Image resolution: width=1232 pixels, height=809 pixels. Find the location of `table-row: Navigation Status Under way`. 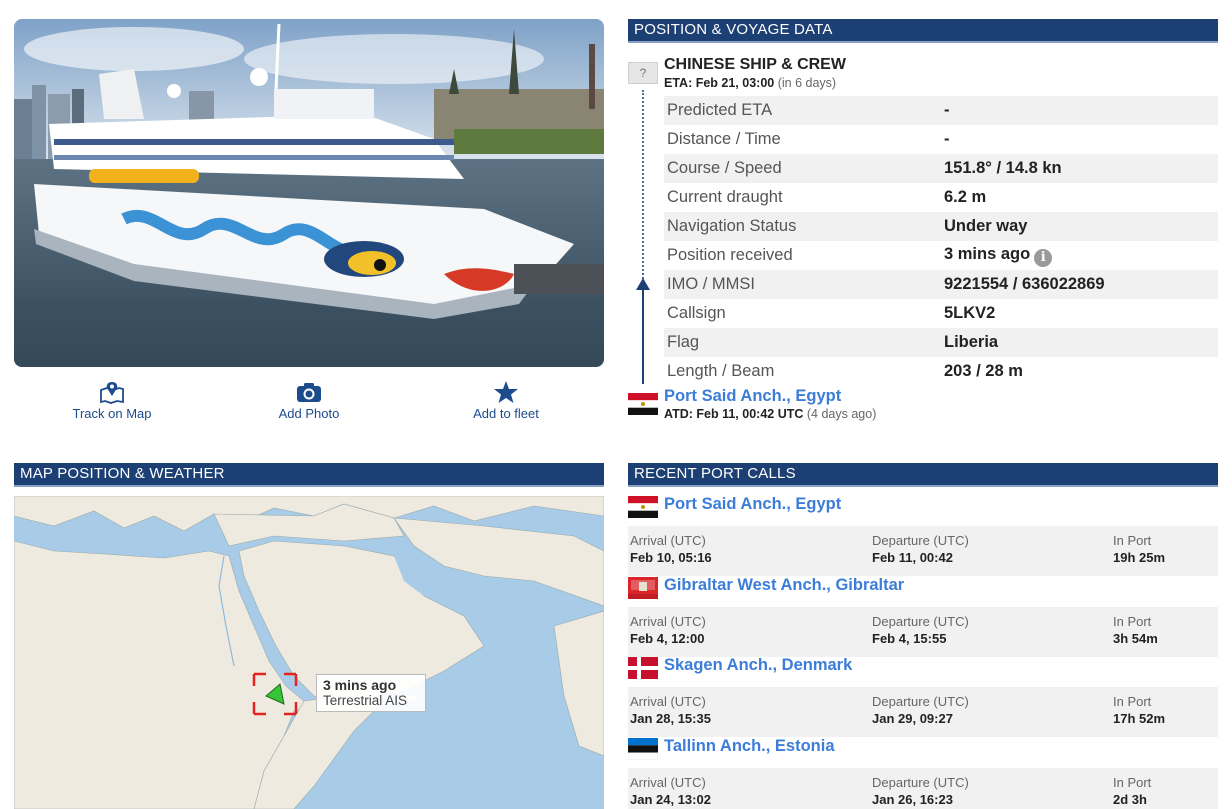

table-row: Navigation Status Under way is located at coordinates (941, 226).